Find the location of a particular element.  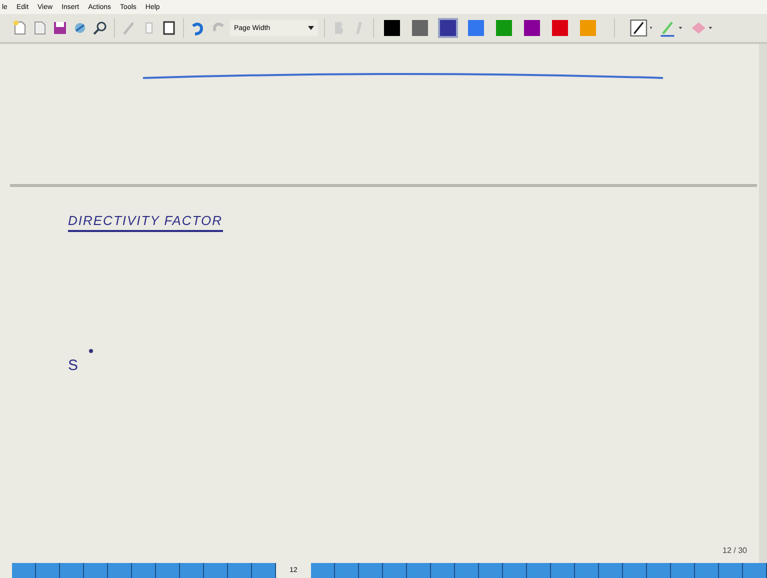

handwritten-label: S is located at coordinates (73, 365).